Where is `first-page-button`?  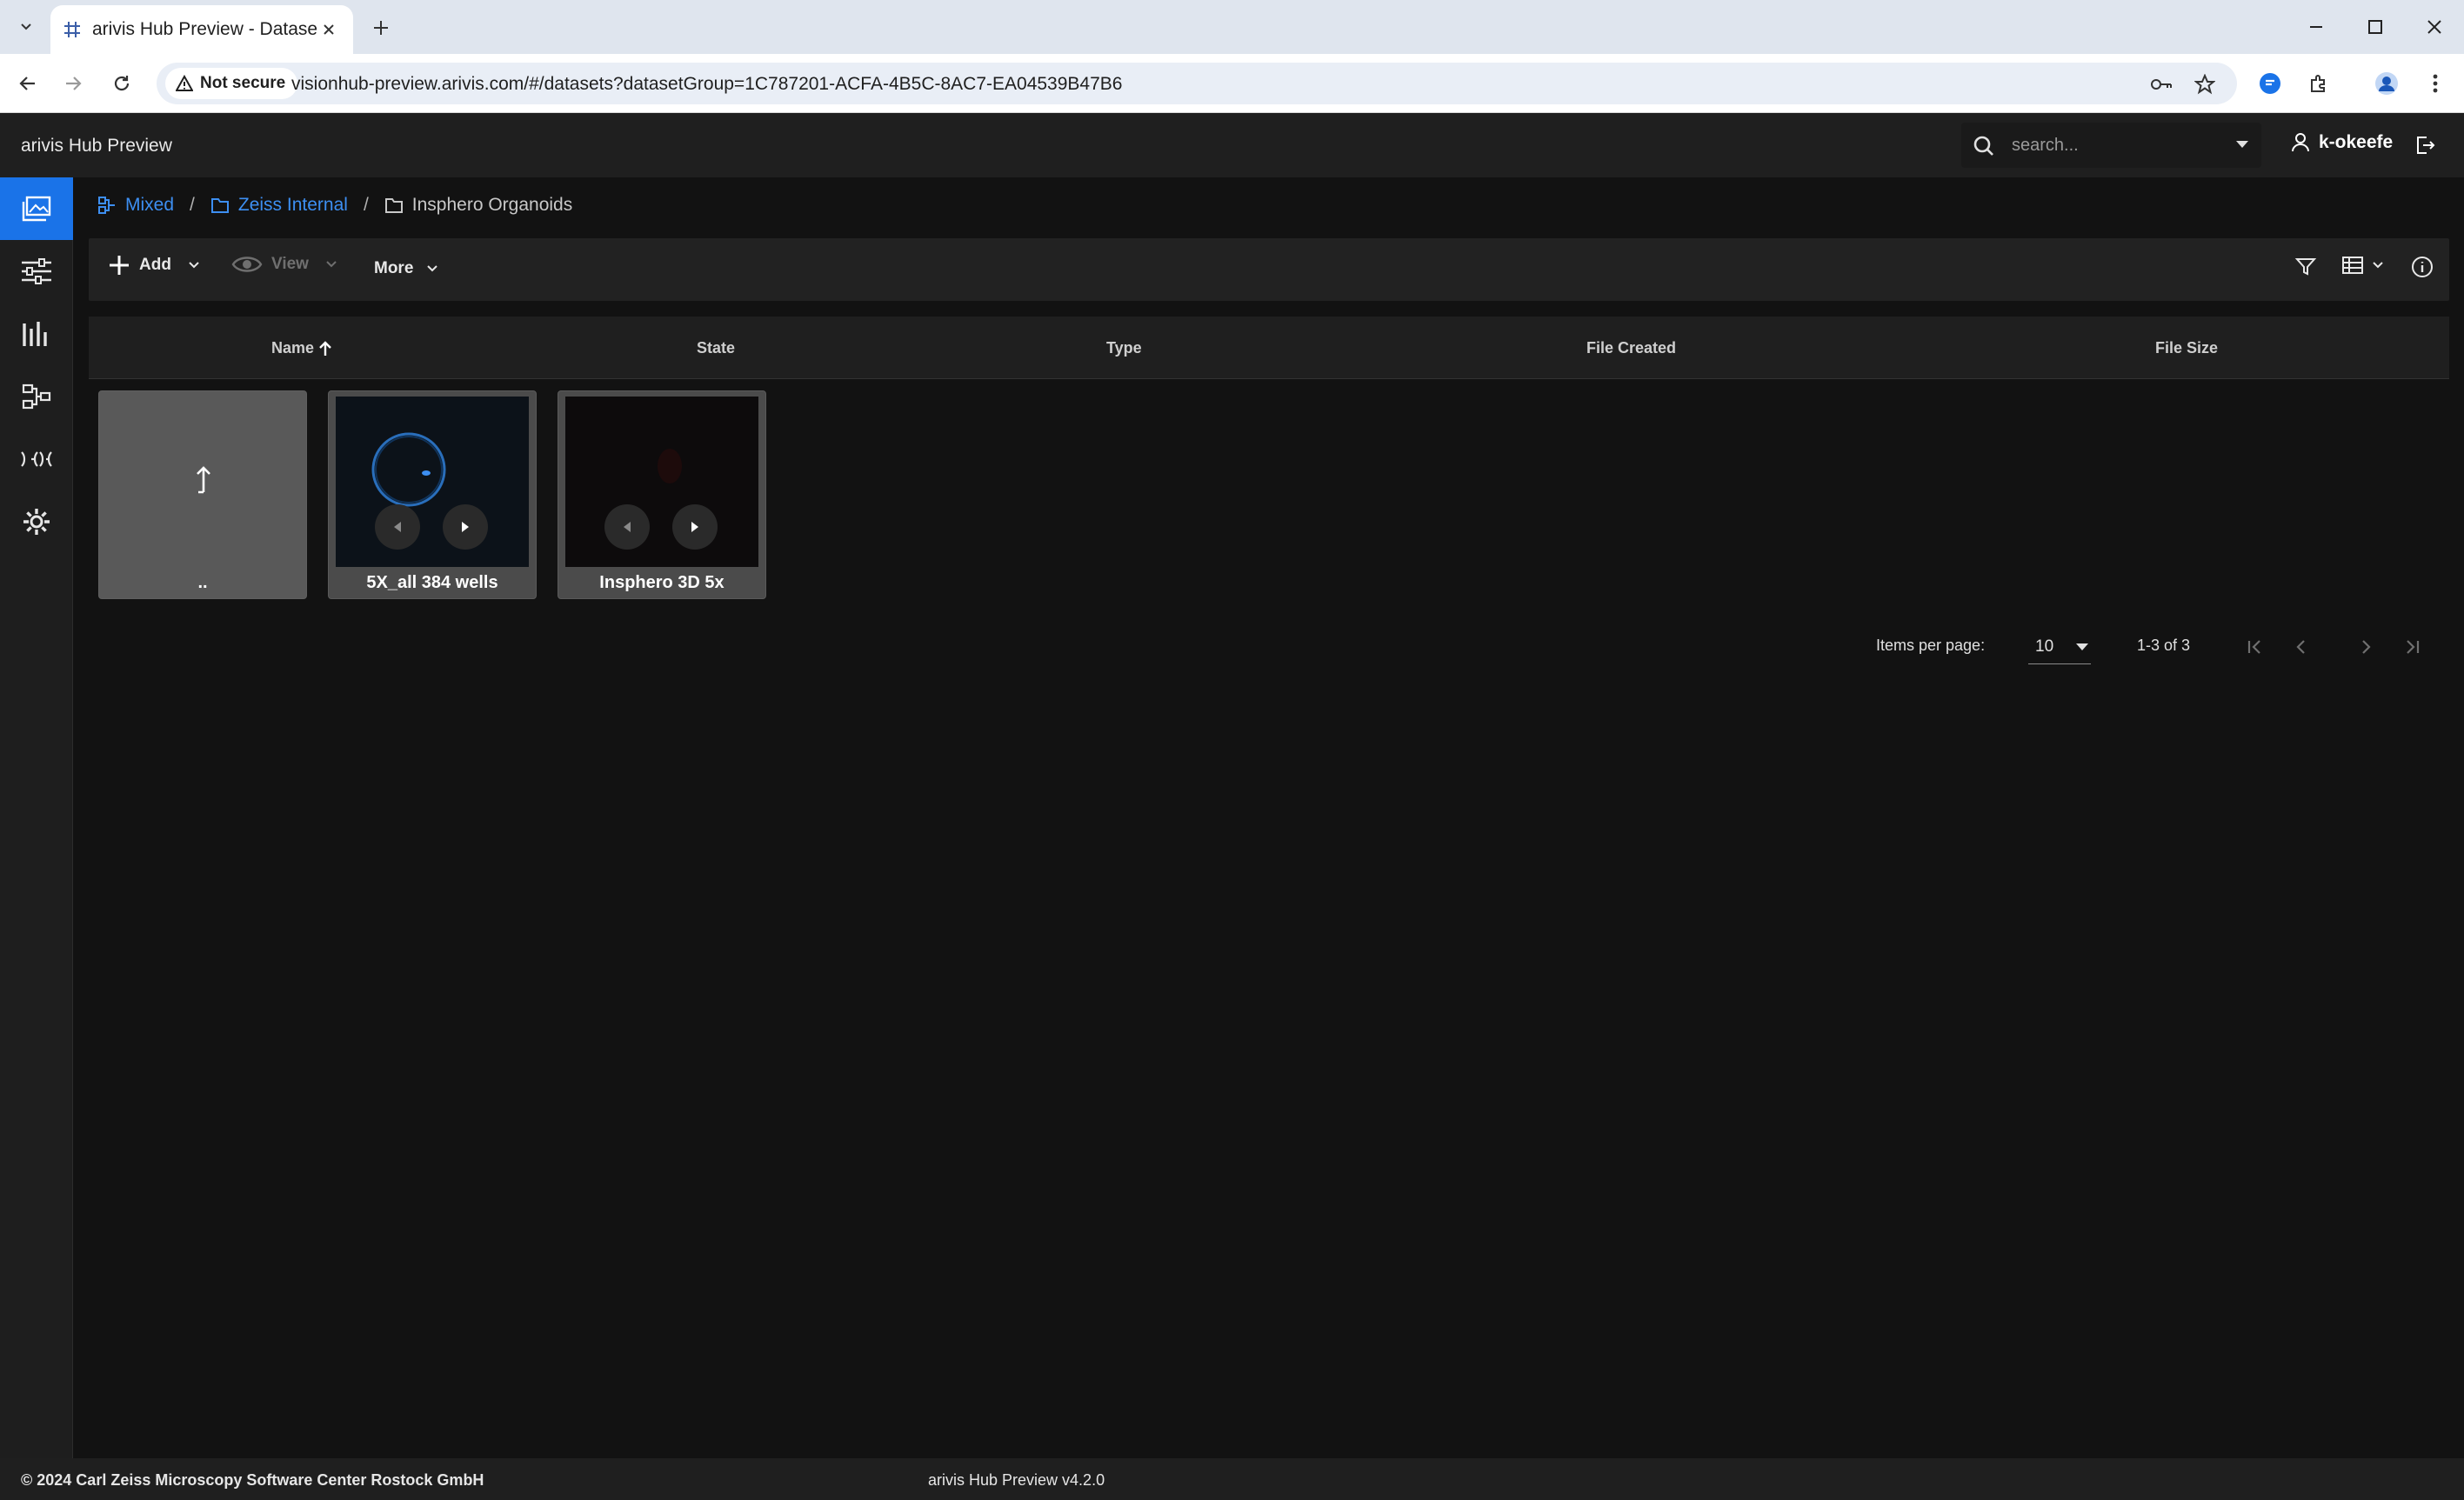
first-page-button is located at coordinates (2255, 647).